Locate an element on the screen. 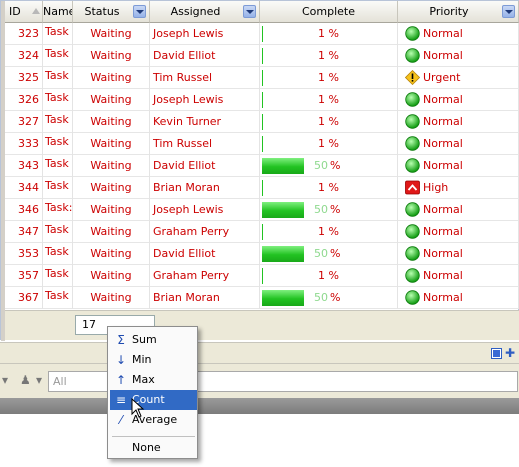  table-row: 346 Task: Waiting Joseph Lewis 50% Normal is located at coordinates (262, 210).